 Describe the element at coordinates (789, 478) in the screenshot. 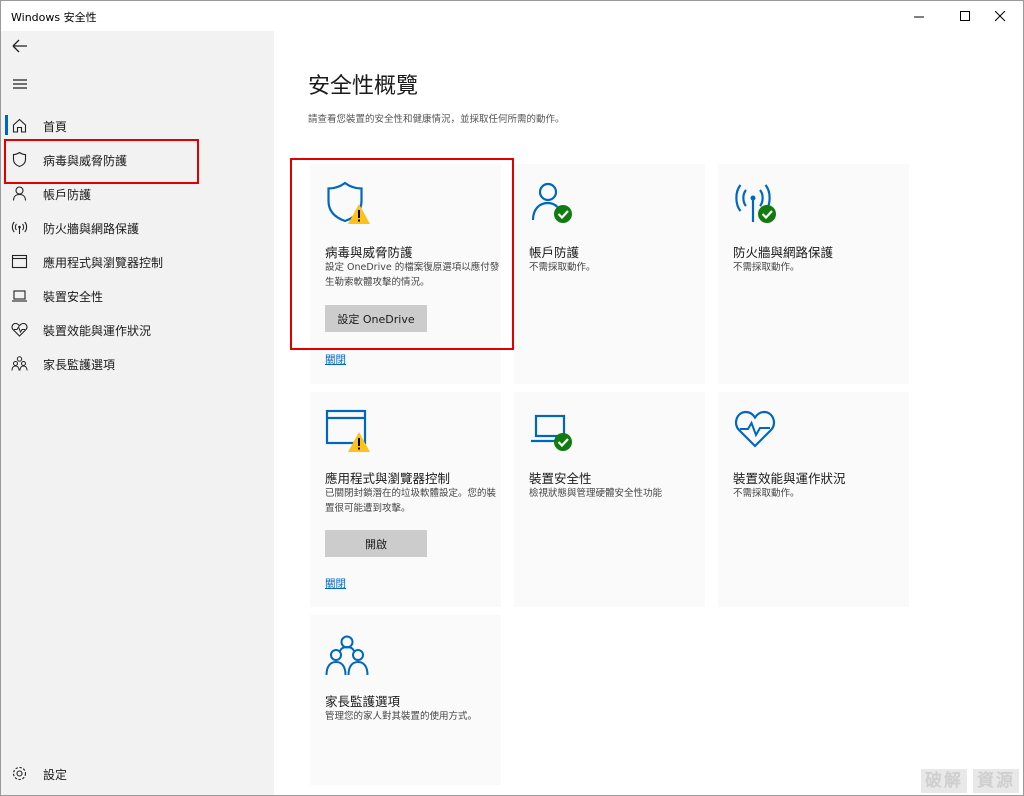

I see `card-title: 裝置效能與運作狀況` at that location.